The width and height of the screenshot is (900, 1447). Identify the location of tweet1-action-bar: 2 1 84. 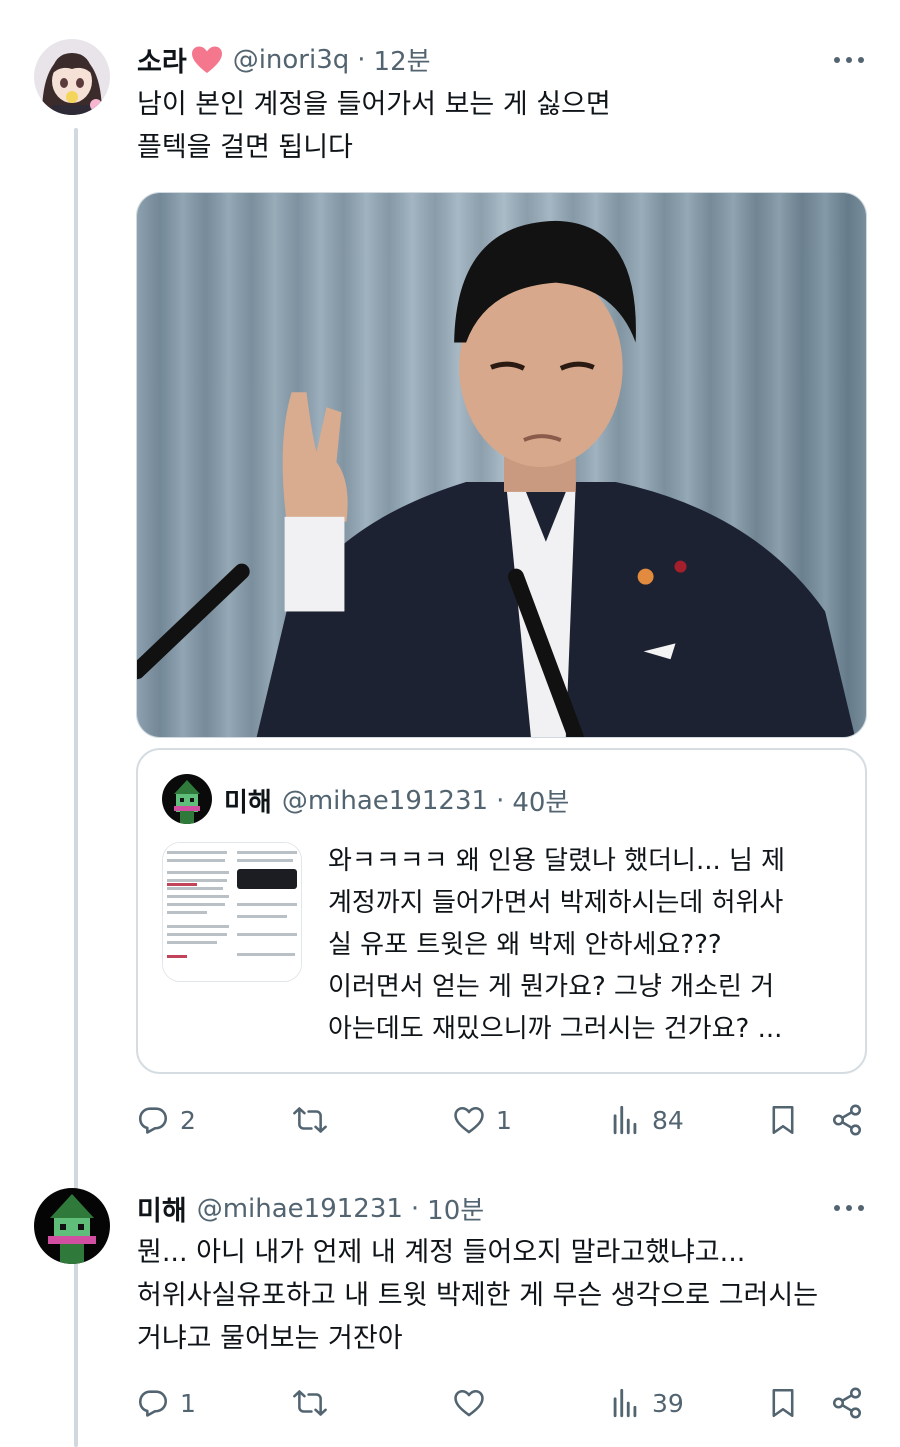
(501, 1120).